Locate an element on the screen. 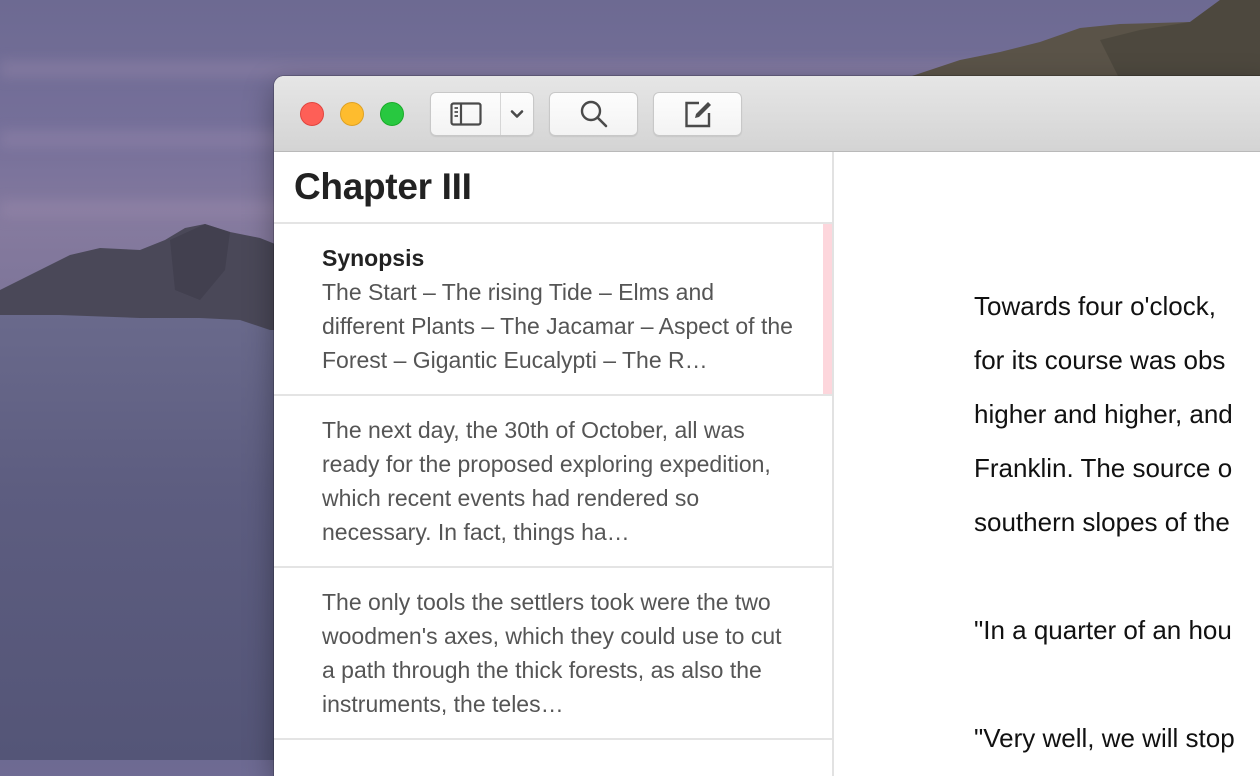 The width and height of the screenshot is (1260, 776). folder-title: Chapter III is located at coordinates (383, 186).